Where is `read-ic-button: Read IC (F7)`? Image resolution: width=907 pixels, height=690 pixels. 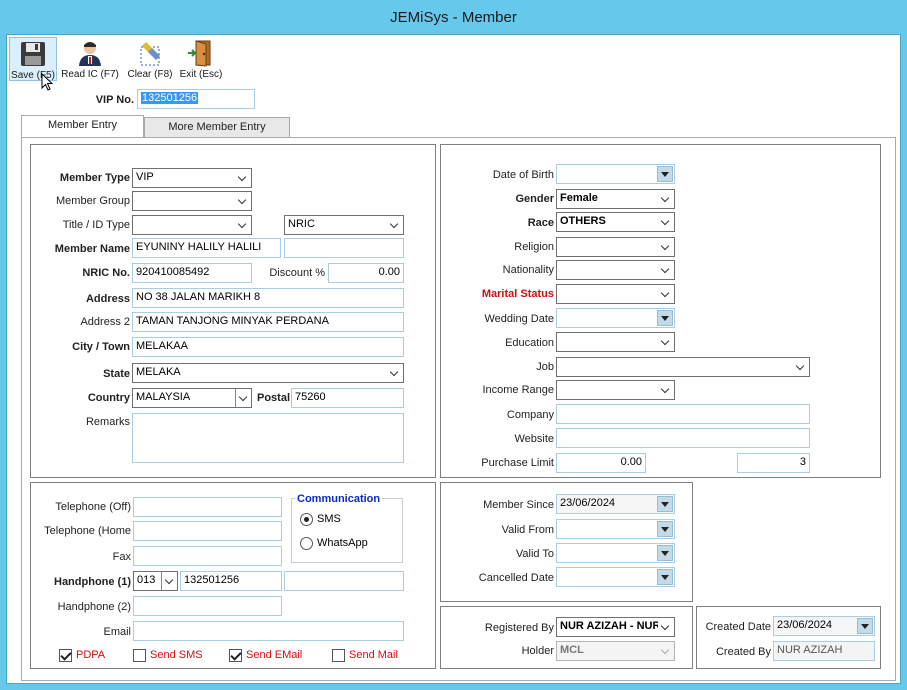 read-ic-button: Read IC (F7) is located at coordinates (90, 59).